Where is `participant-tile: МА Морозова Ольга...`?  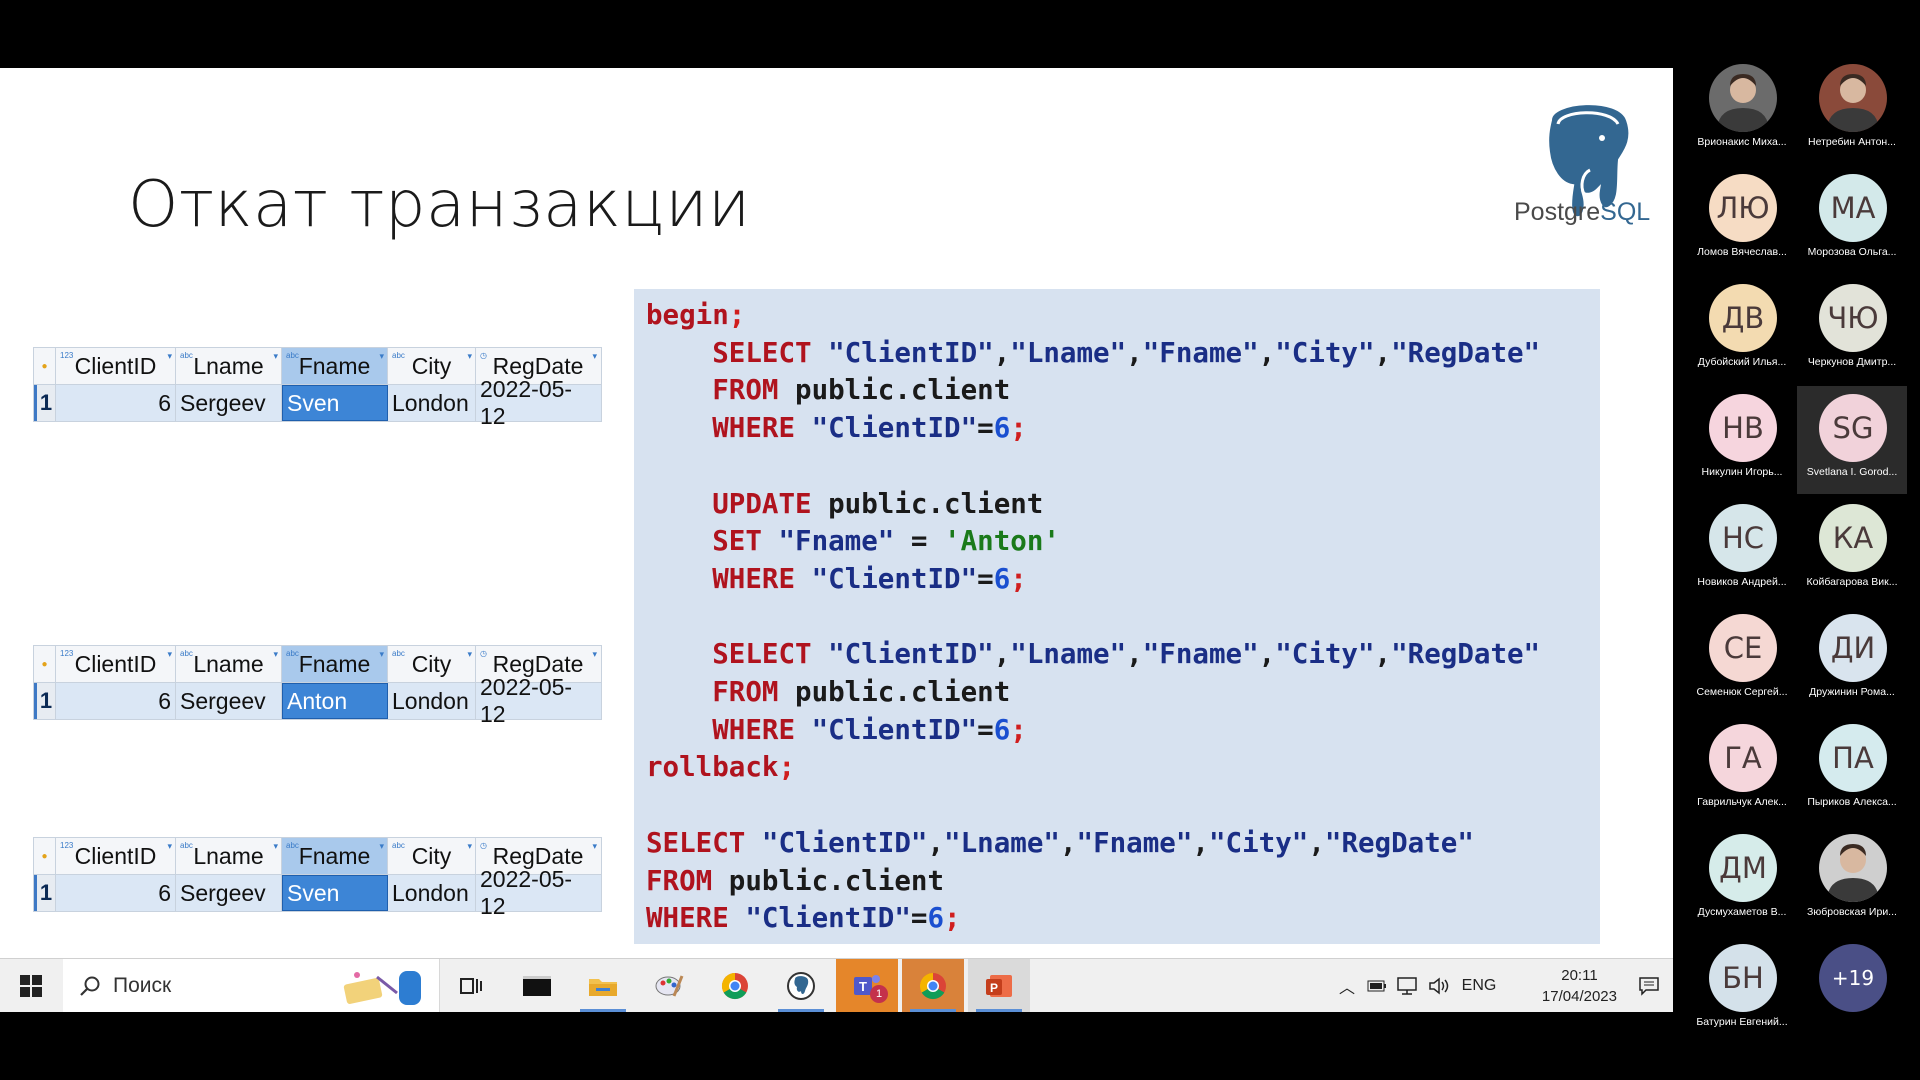
participant-tile: МА Морозова Ольга... is located at coordinates (1852, 220).